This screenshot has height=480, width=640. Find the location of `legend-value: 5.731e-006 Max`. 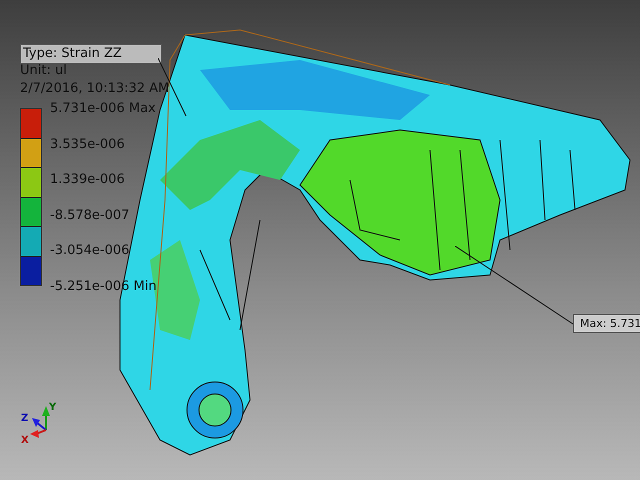

legend-value: 5.731e-006 Max is located at coordinates (103, 109).